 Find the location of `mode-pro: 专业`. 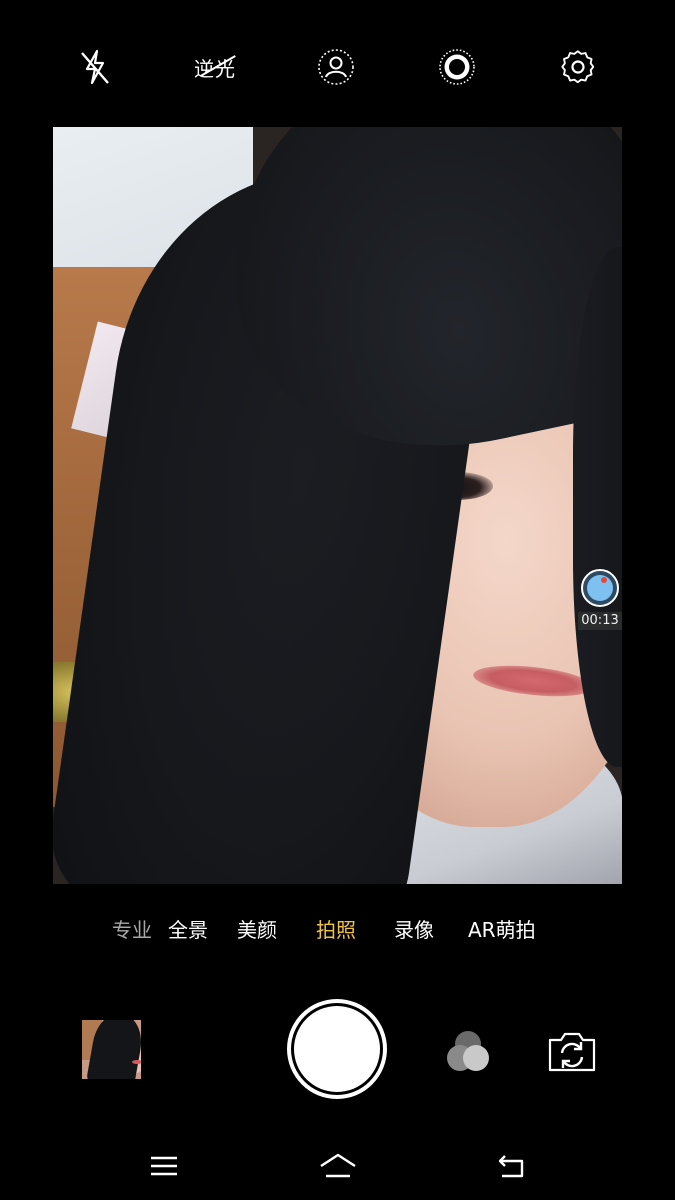

mode-pro: 专业 is located at coordinates (132, 928).